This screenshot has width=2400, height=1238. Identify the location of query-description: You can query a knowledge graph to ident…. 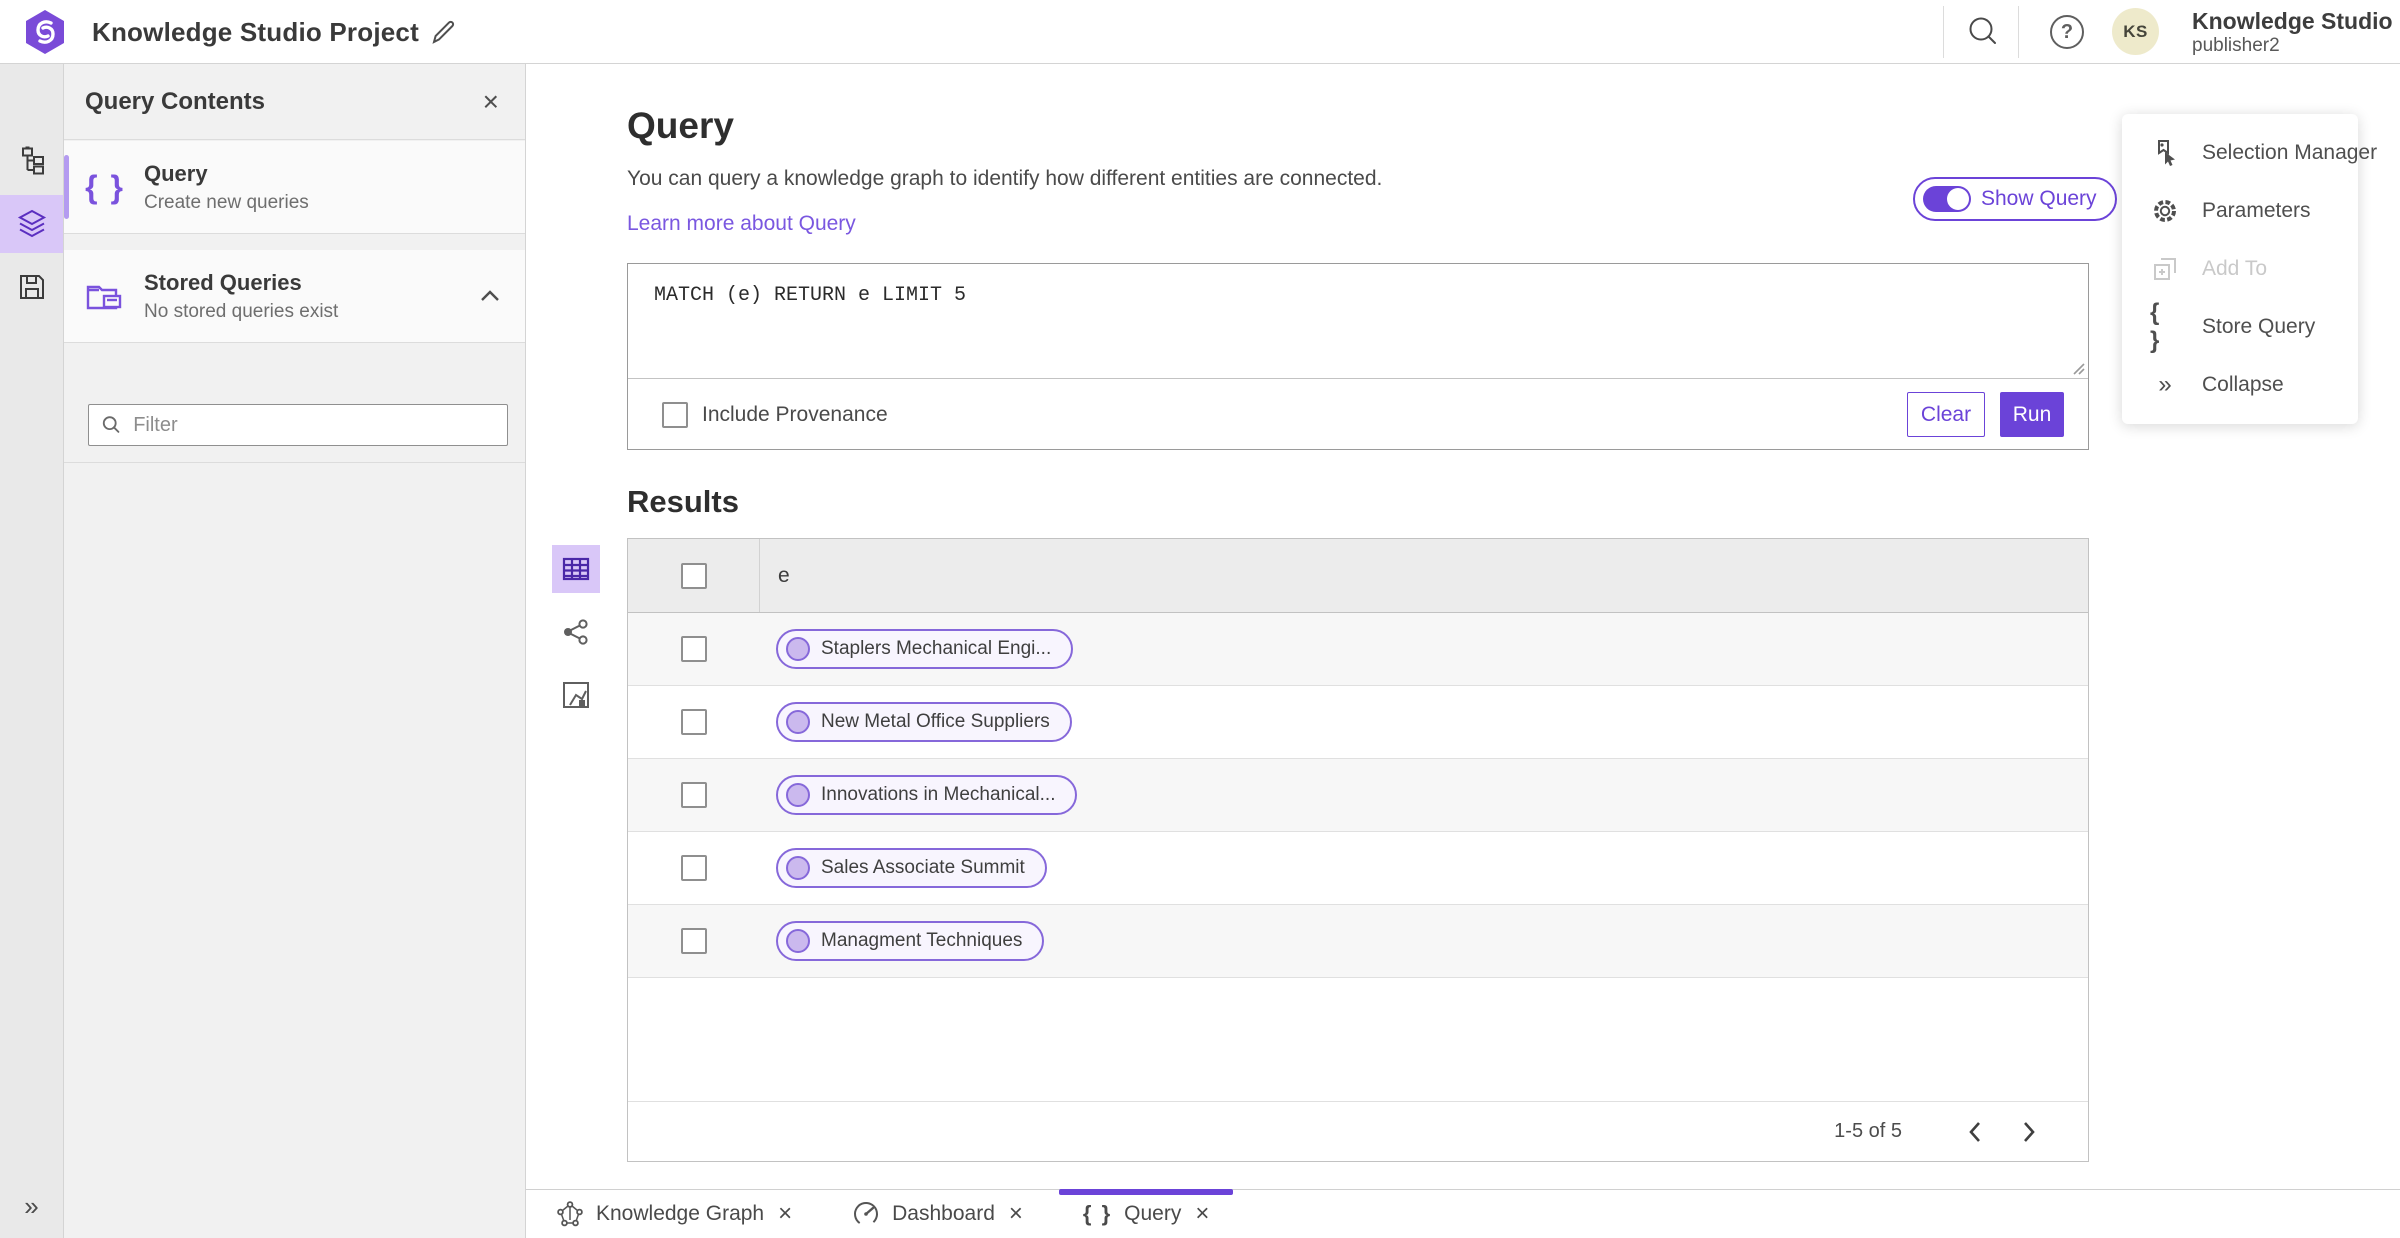
(1005, 178).